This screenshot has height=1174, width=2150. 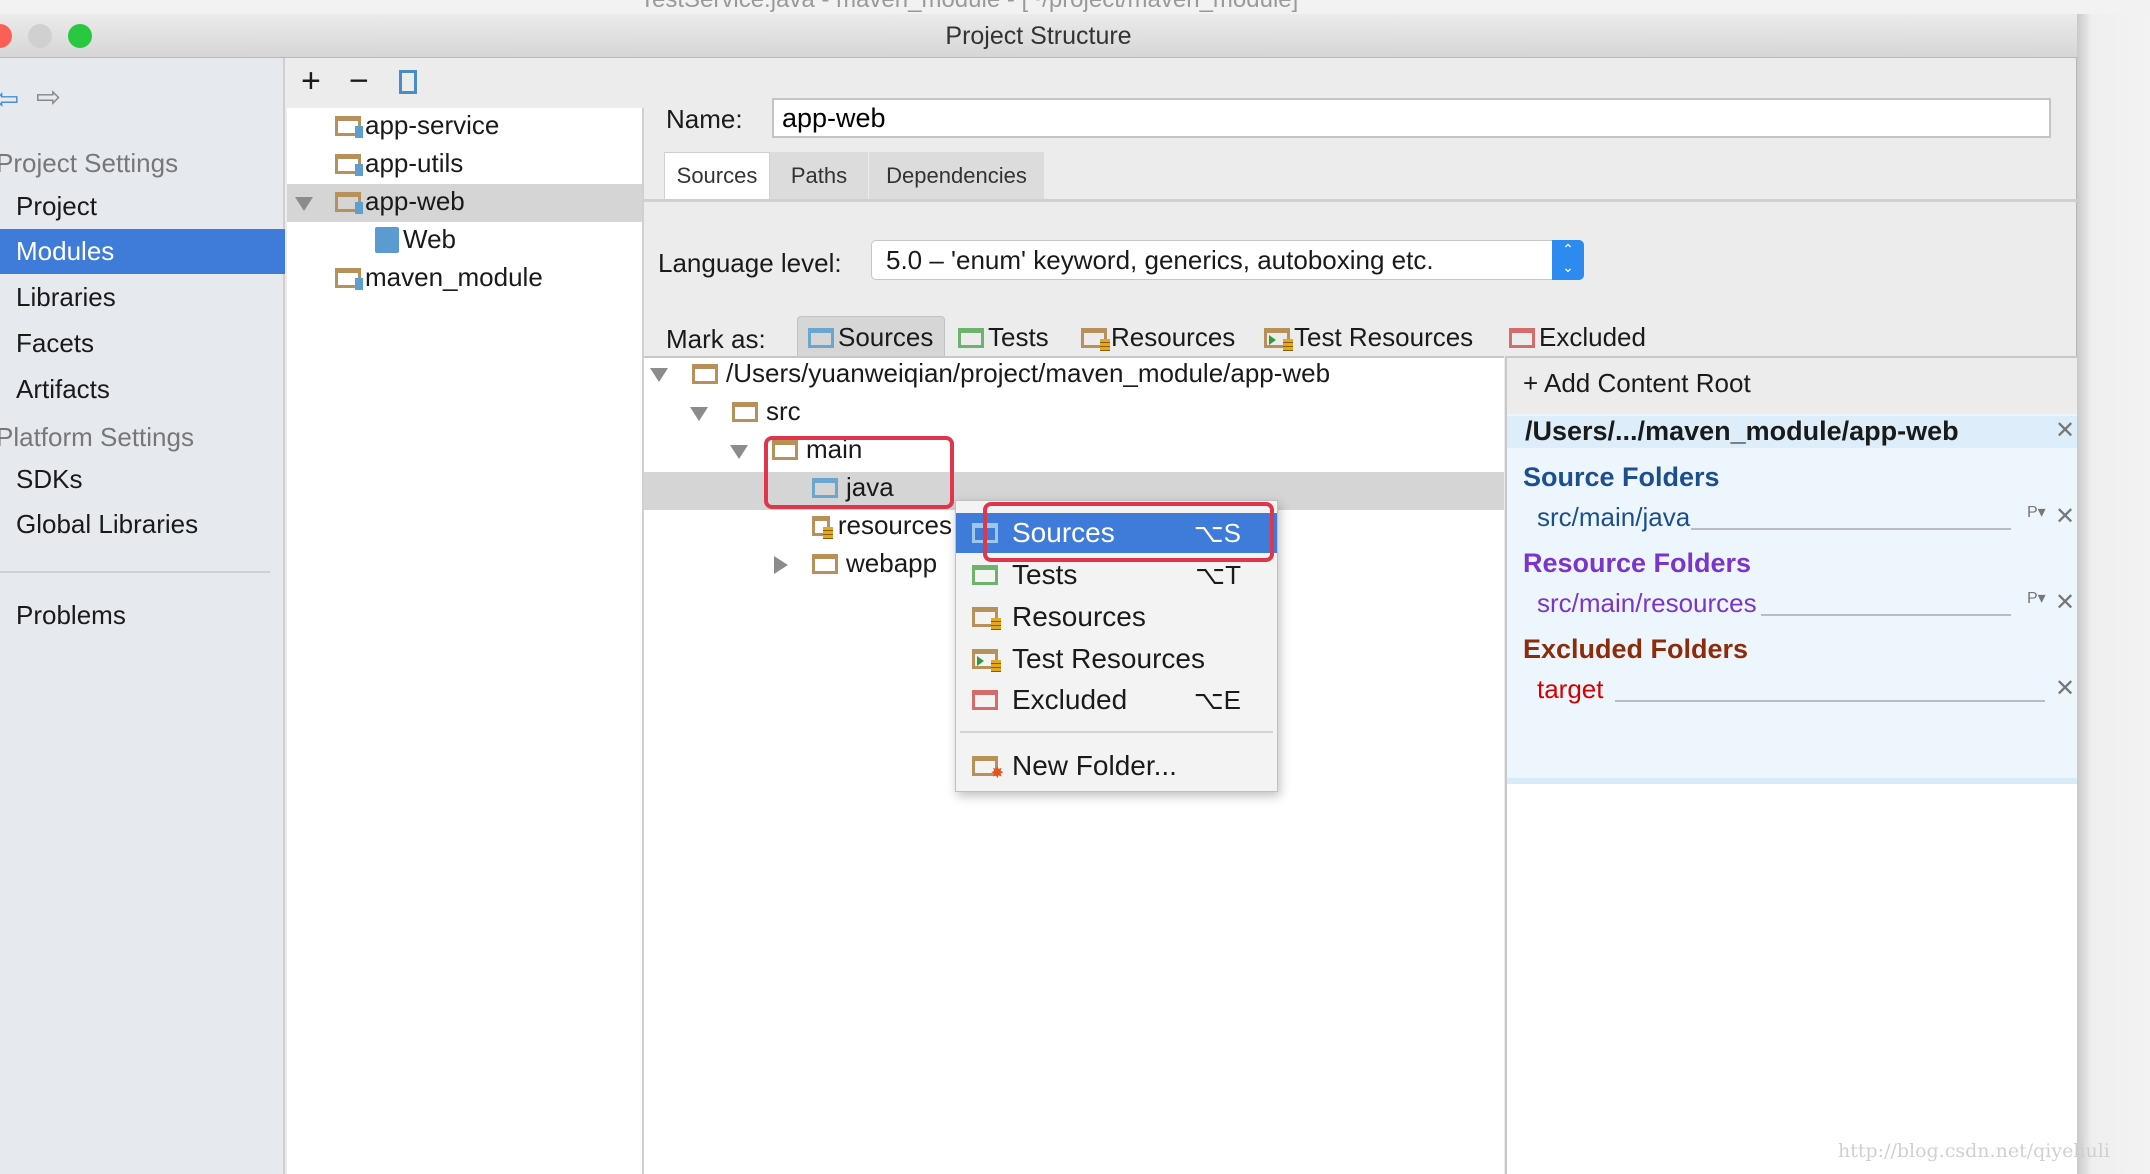 What do you see at coordinates (66, 297) in the screenshot?
I see `sidebar-item-libraries: Libraries` at bounding box center [66, 297].